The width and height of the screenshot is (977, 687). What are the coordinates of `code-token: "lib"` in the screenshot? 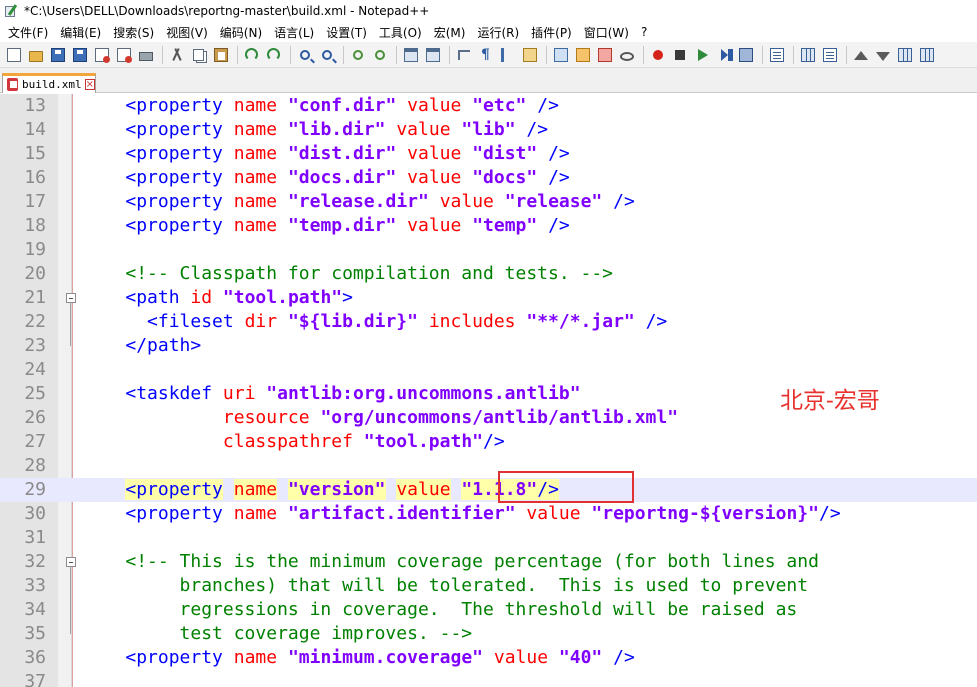 It's located at (488, 129).